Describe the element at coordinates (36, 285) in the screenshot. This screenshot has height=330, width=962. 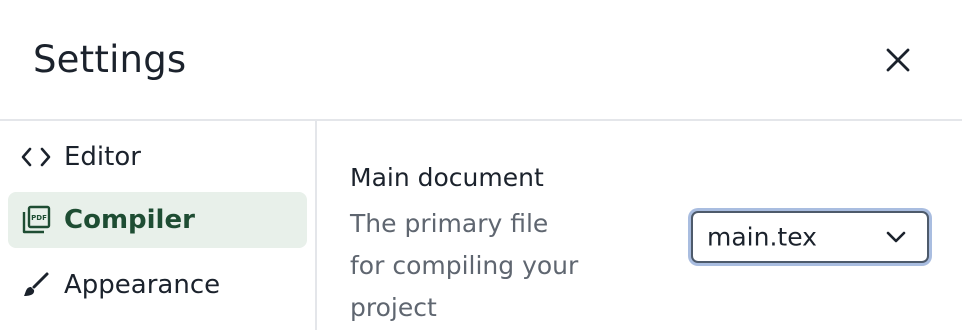
I see `brush-icon` at that location.